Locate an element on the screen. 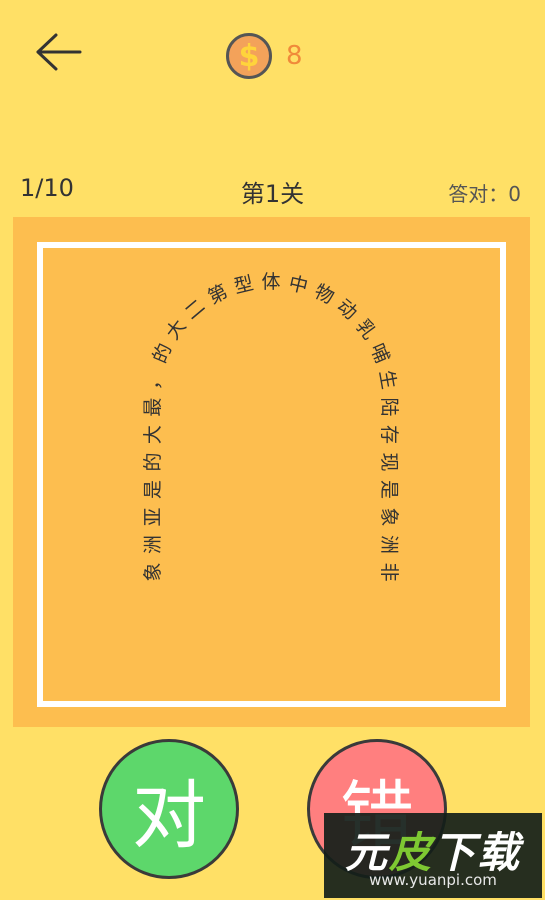 This screenshot has height=900, width=545. watermark-title-c: 下载 is located at coordinates (477, 852).